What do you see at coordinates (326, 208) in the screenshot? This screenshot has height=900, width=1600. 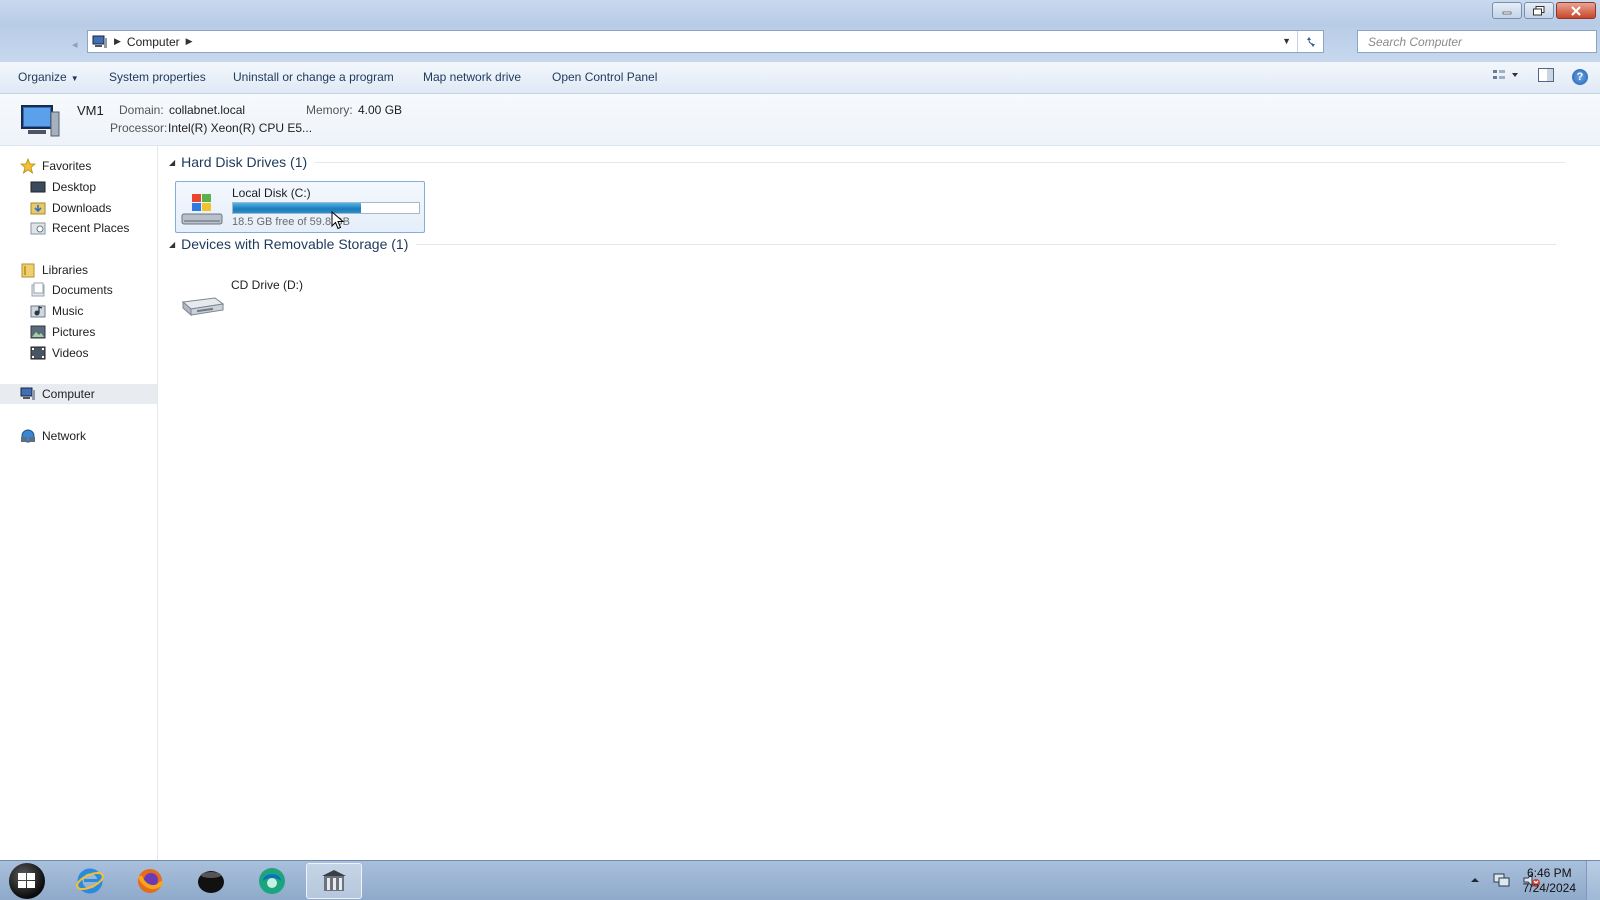 I see `drive-usage-bar` at bounding box center [326, 208].